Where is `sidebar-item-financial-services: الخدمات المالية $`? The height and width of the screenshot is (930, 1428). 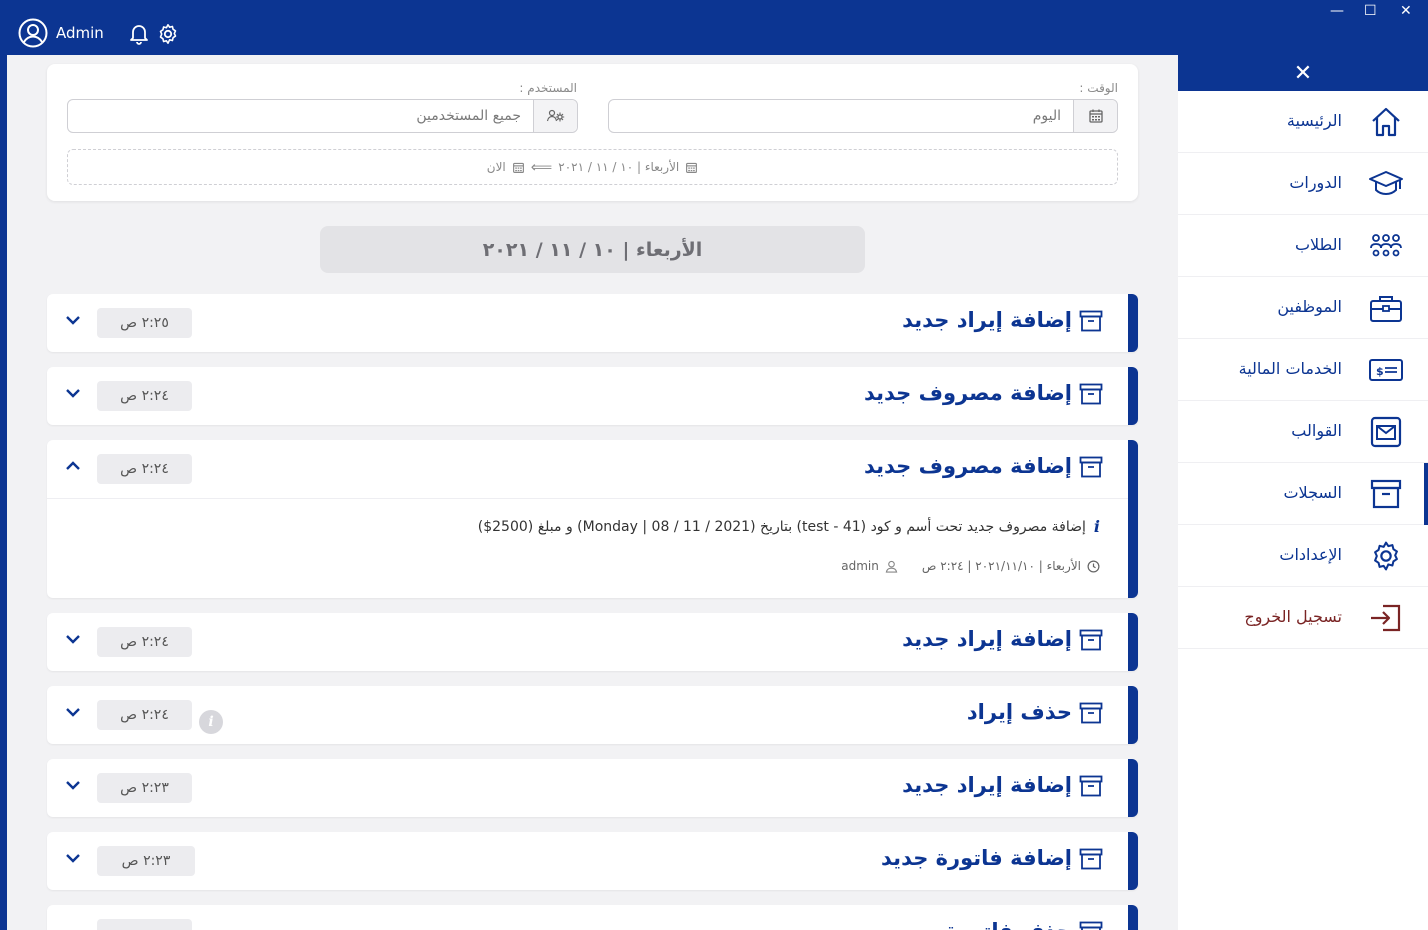
sidebar-item-financial-services: الخدمات المالية $ is located at coordinates (1303, 370).